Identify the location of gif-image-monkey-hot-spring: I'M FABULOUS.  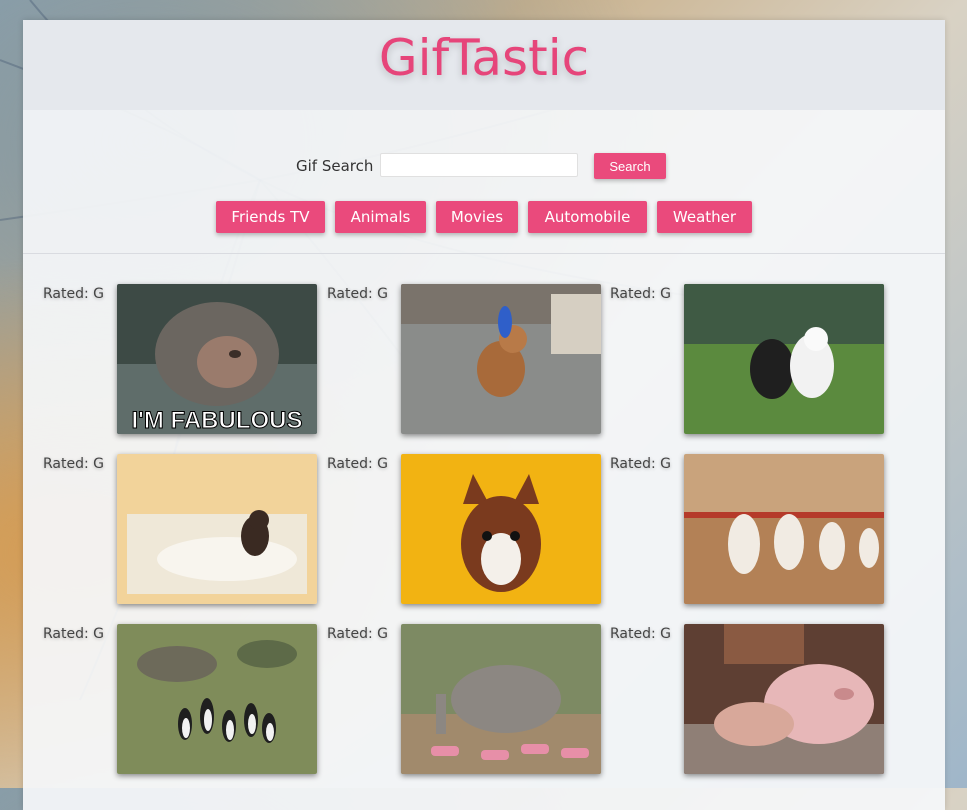
(217, 359).